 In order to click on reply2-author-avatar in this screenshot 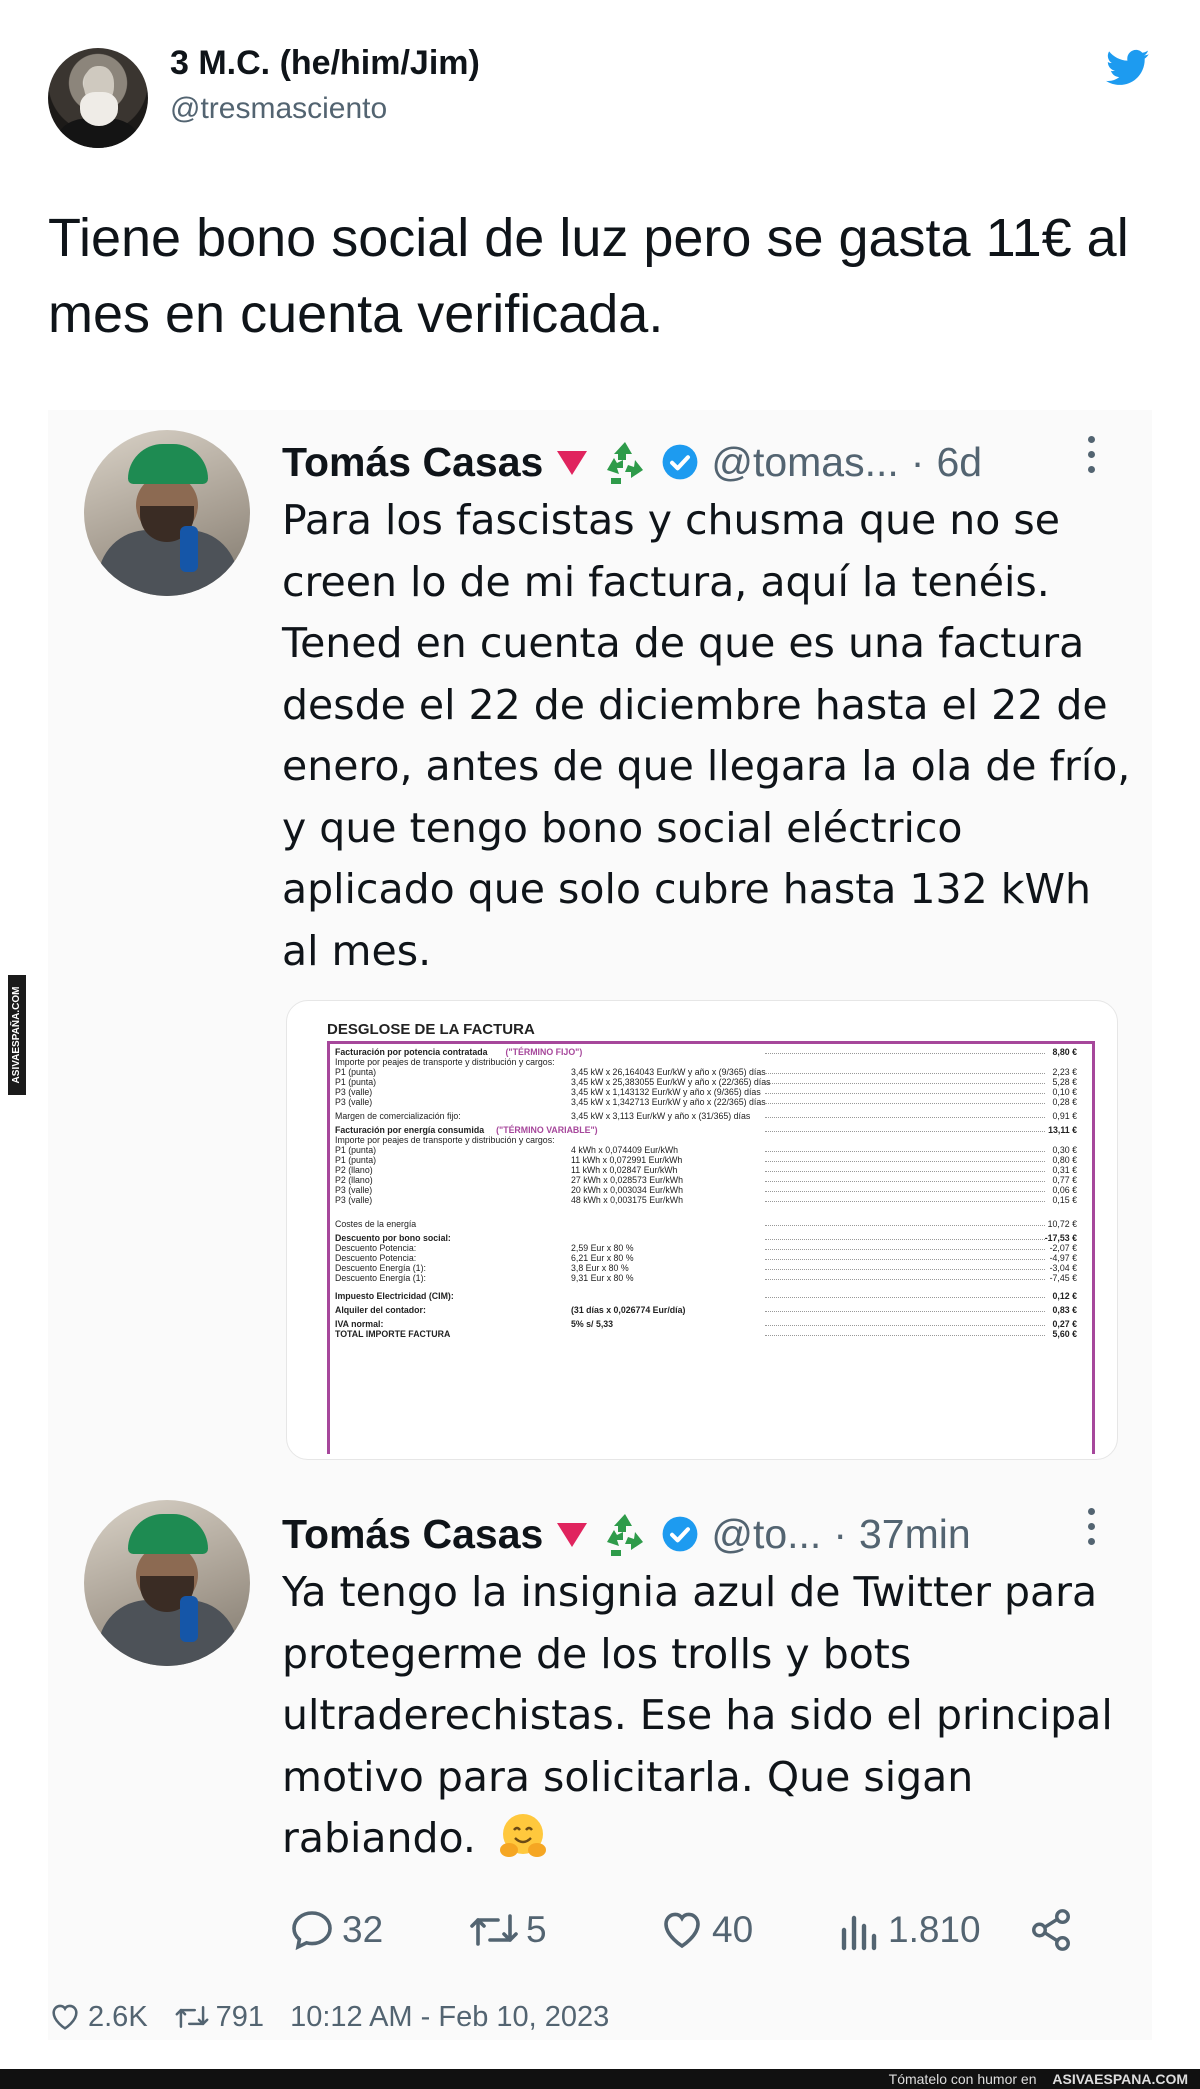, I will do `click(167, 1583)`.